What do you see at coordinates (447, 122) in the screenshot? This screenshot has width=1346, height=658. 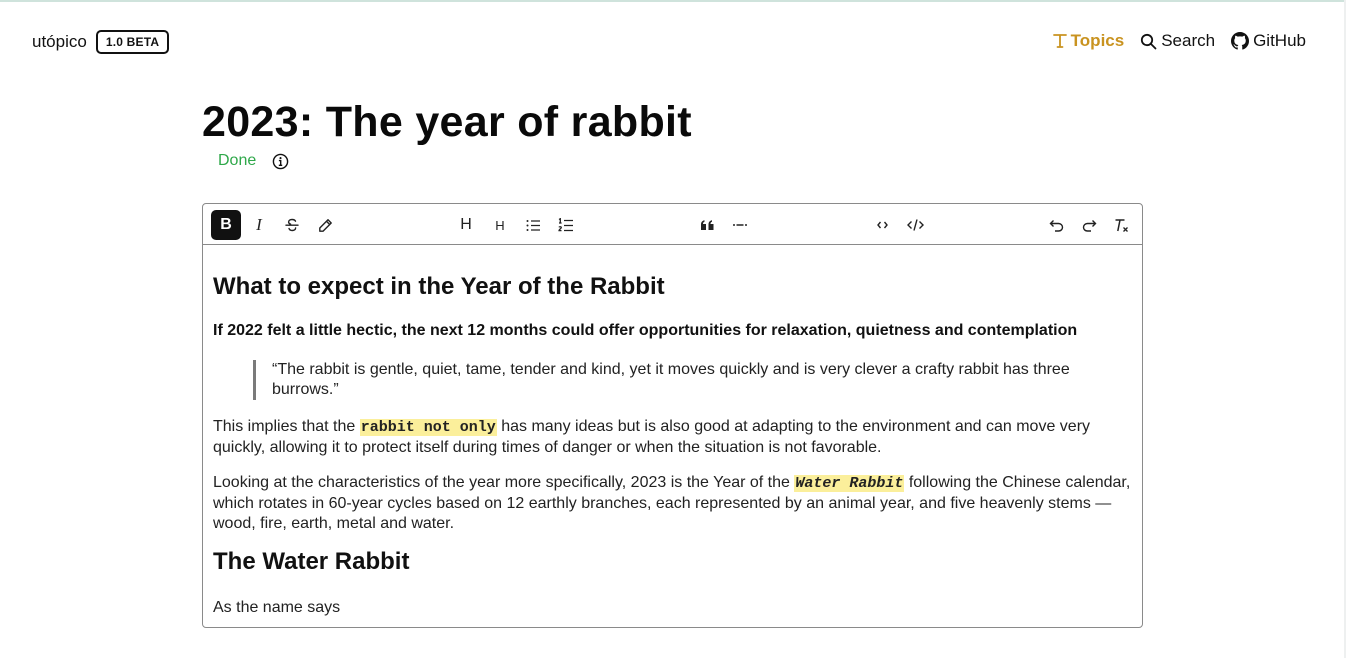 I see `page-title: 2023: The year of rabbit` at bounding box center [447, 122].